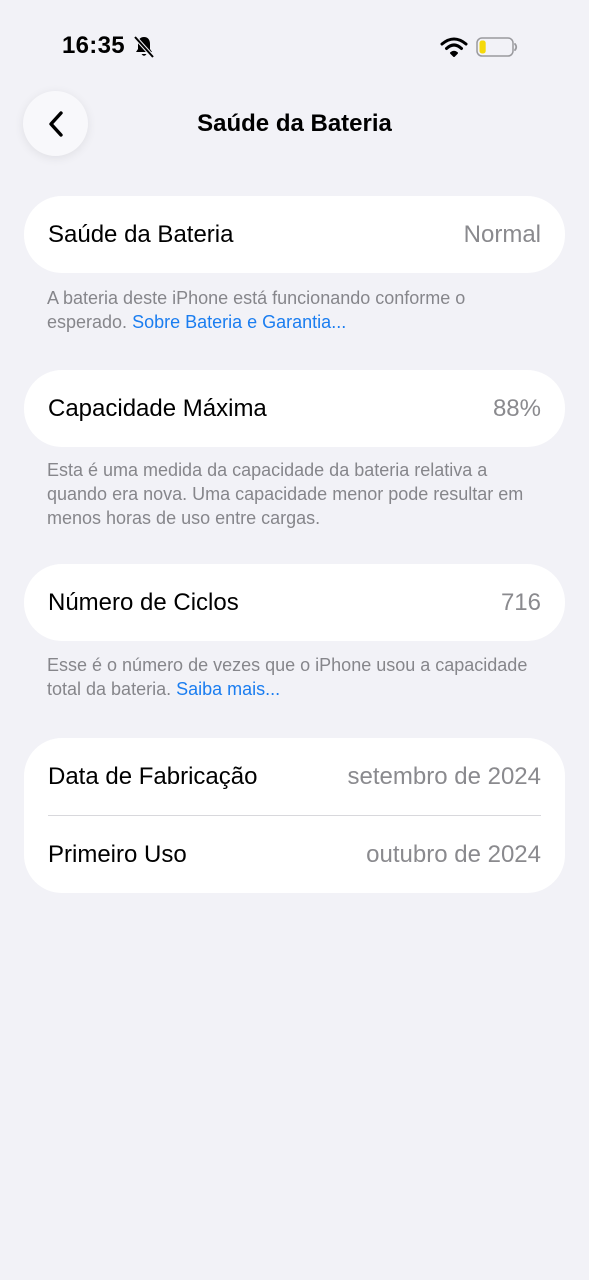 Image resolution: width=589 pixels, height=1280 pixels. I want to click on status-bar: 16:35, so click(294, 45).